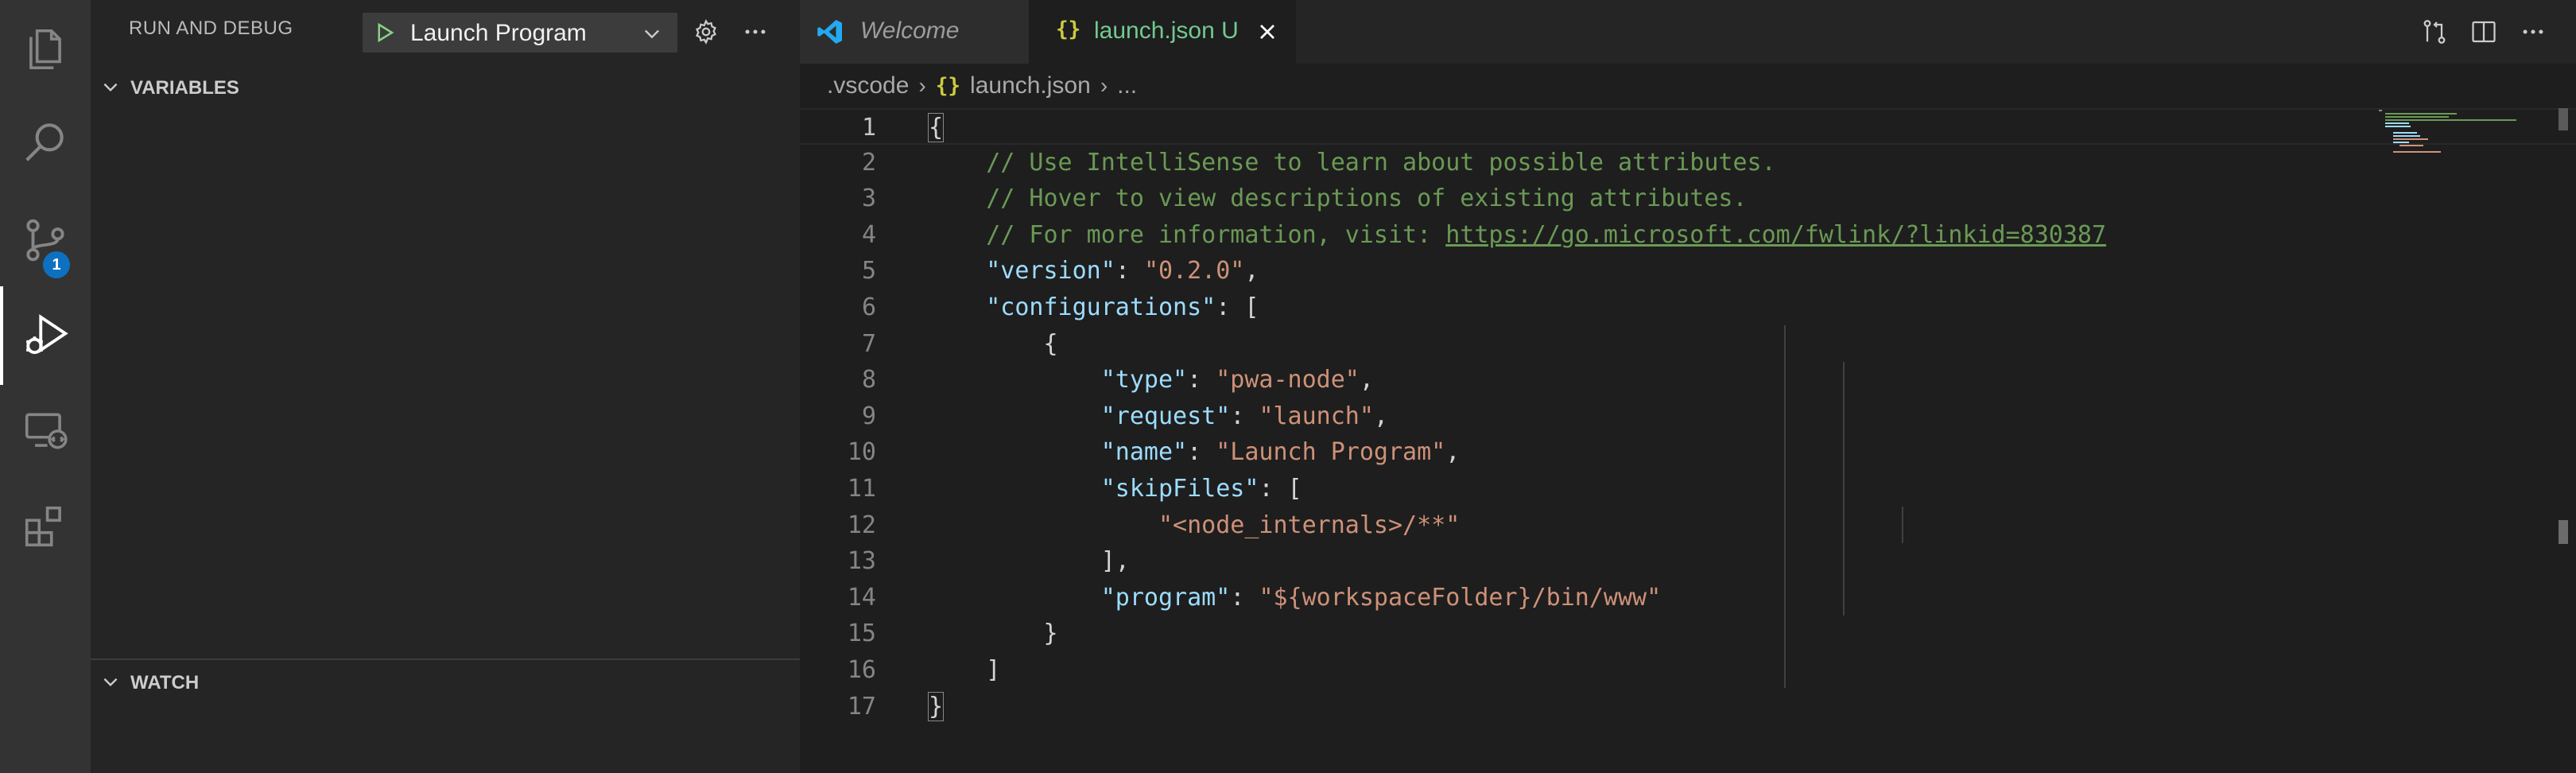 Image resolution: width=2576 pixels, height=773 pixels. What do you see at coordinates (211, 28) in the screenshot?
I see `sidebar-title: RUN AND DEBUG` at bounding box center [211, 28].